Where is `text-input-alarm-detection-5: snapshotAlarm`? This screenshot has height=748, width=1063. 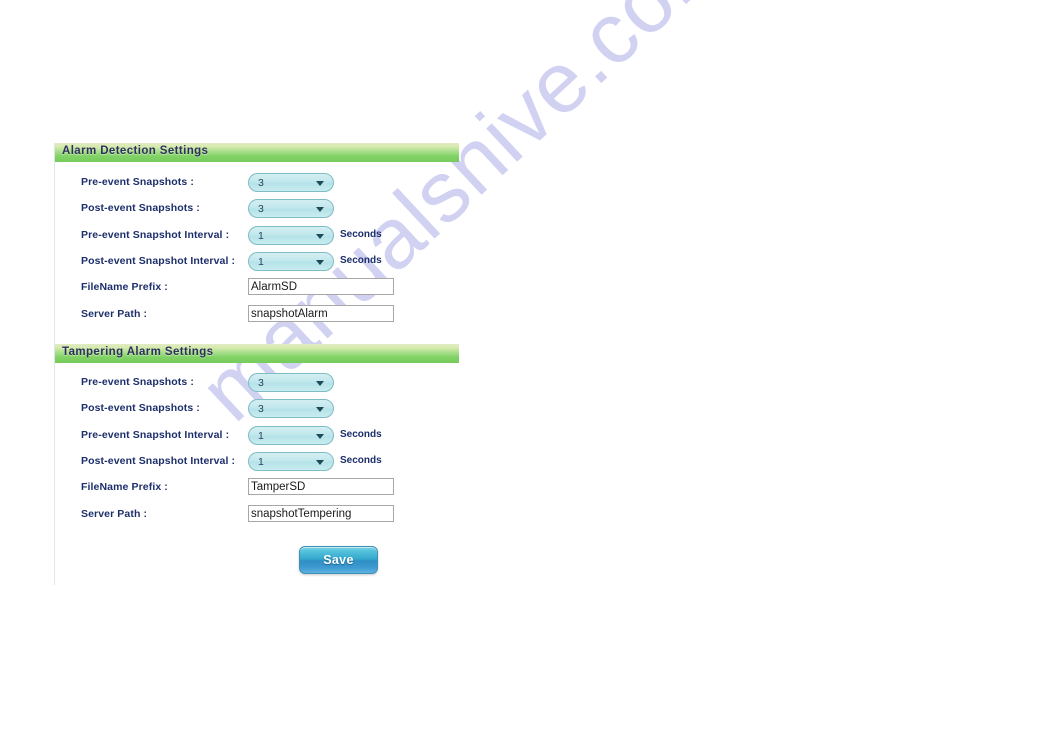 text-input-alarm-detection-5: snapshotAlarm is located at coordinates (321, 313).